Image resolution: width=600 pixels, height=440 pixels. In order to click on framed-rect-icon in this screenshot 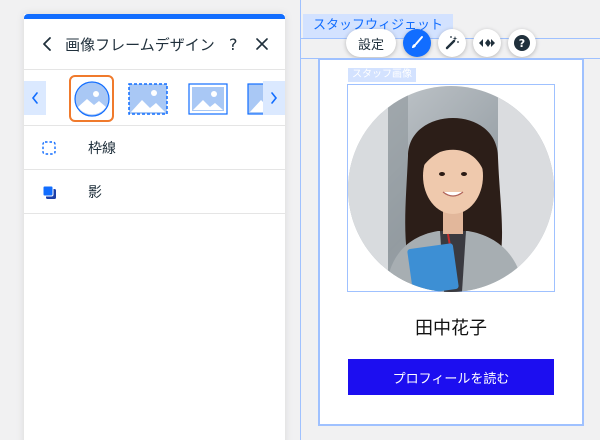, I will do `click(207, 98)`.